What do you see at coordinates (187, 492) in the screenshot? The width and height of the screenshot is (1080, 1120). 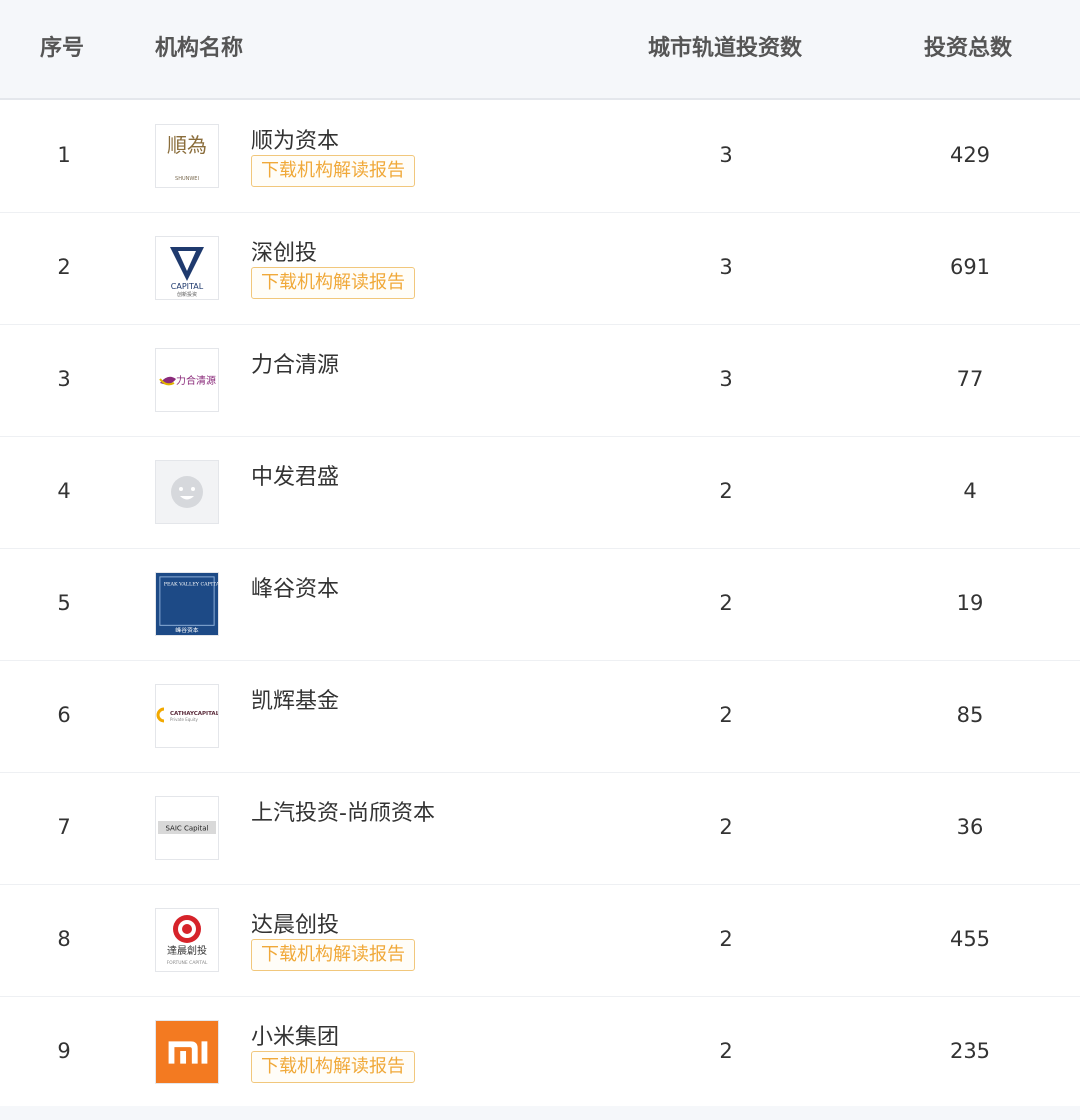 I see `placeholder-avatar-icon` at bounding box center [187, 492].